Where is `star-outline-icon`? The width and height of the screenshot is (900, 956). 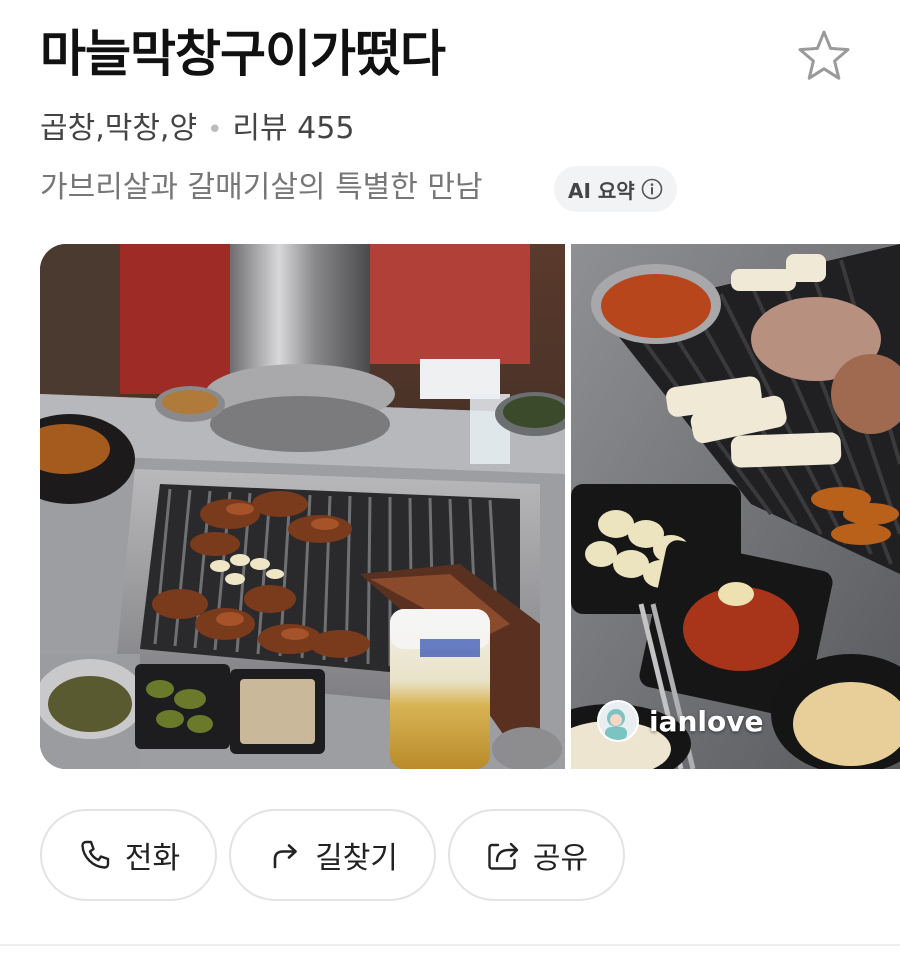 star-outline-icon is located at coordinates (824, 56).